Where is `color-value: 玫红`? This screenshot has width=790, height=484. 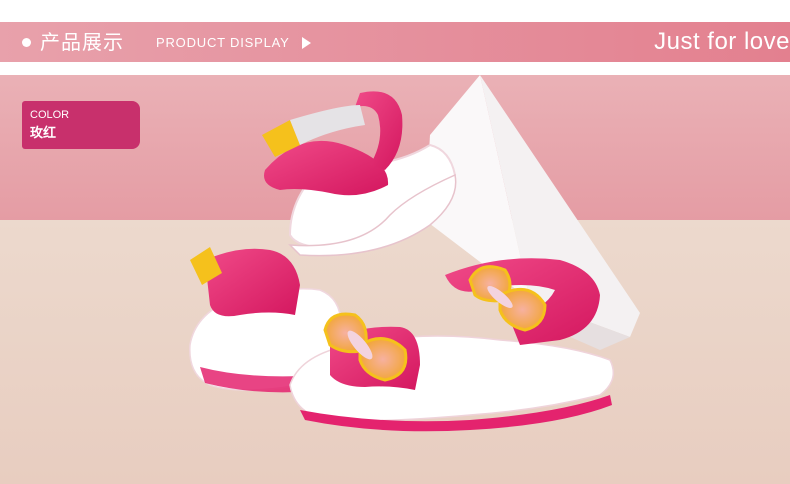 color-value: 玫红 is located at coordinates (43, 133).